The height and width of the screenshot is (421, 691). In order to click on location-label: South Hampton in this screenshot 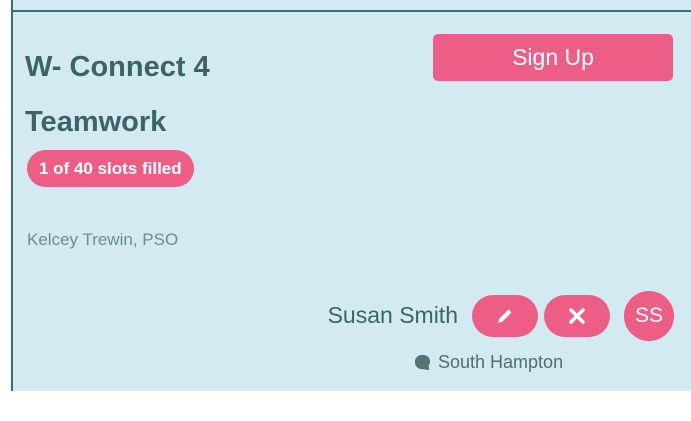, I will do `click(501, 362)`.